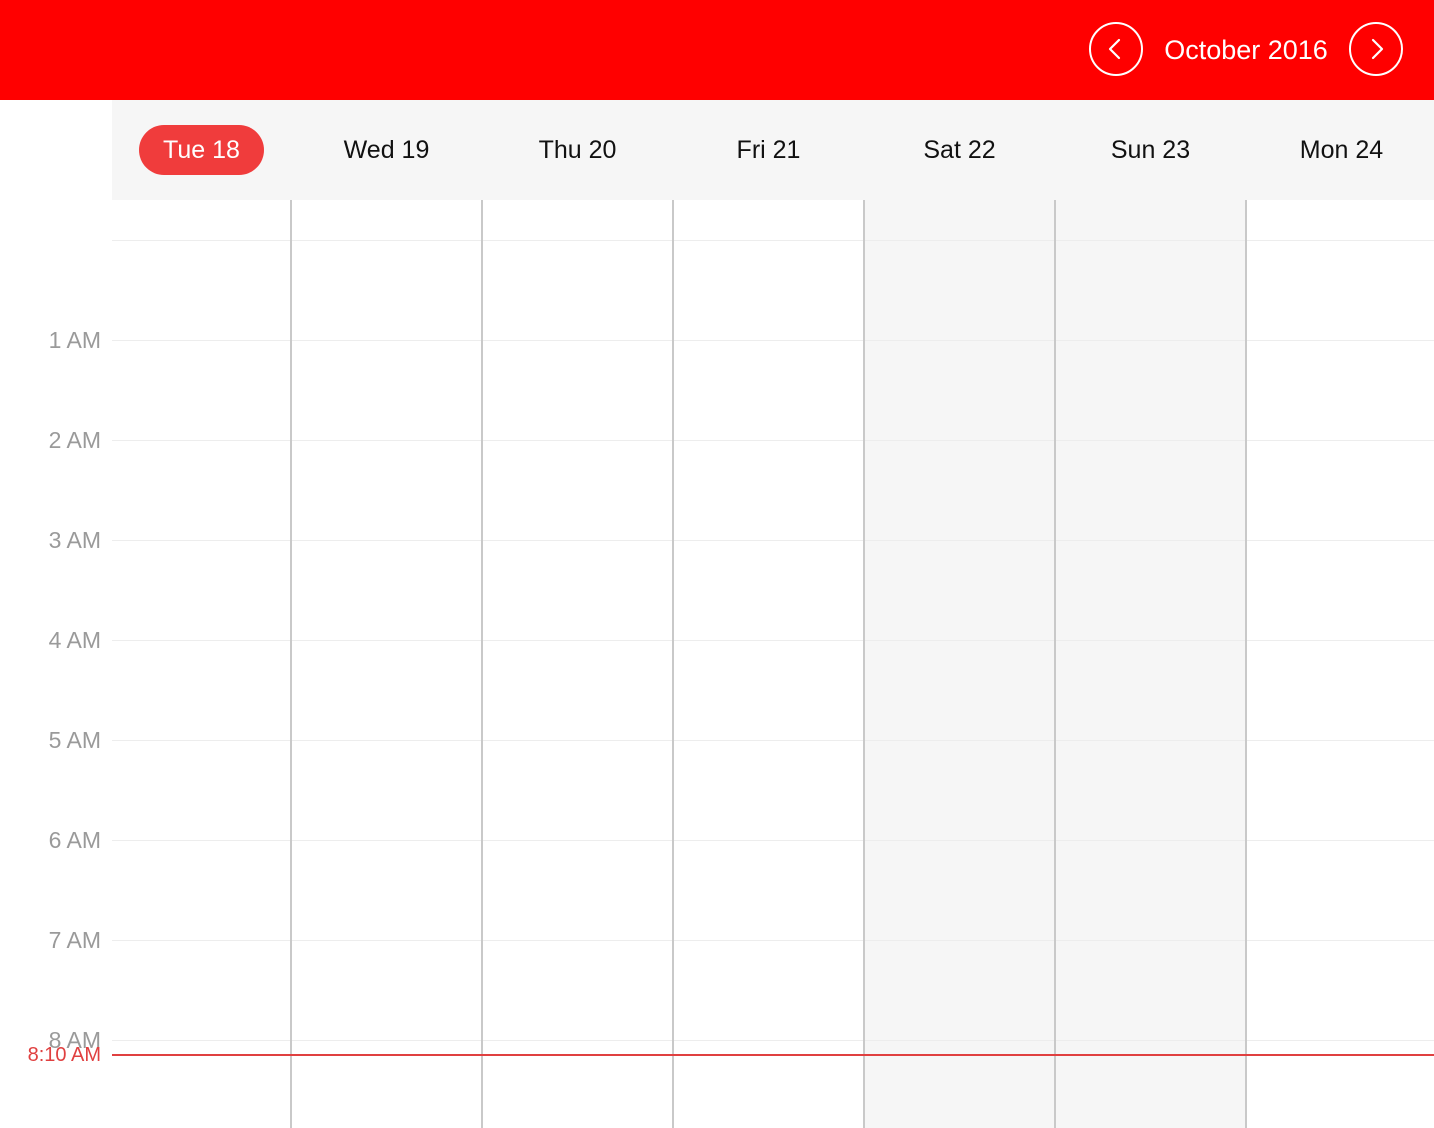  I want to click on today-badge: Tue 18, so click(201, 150).